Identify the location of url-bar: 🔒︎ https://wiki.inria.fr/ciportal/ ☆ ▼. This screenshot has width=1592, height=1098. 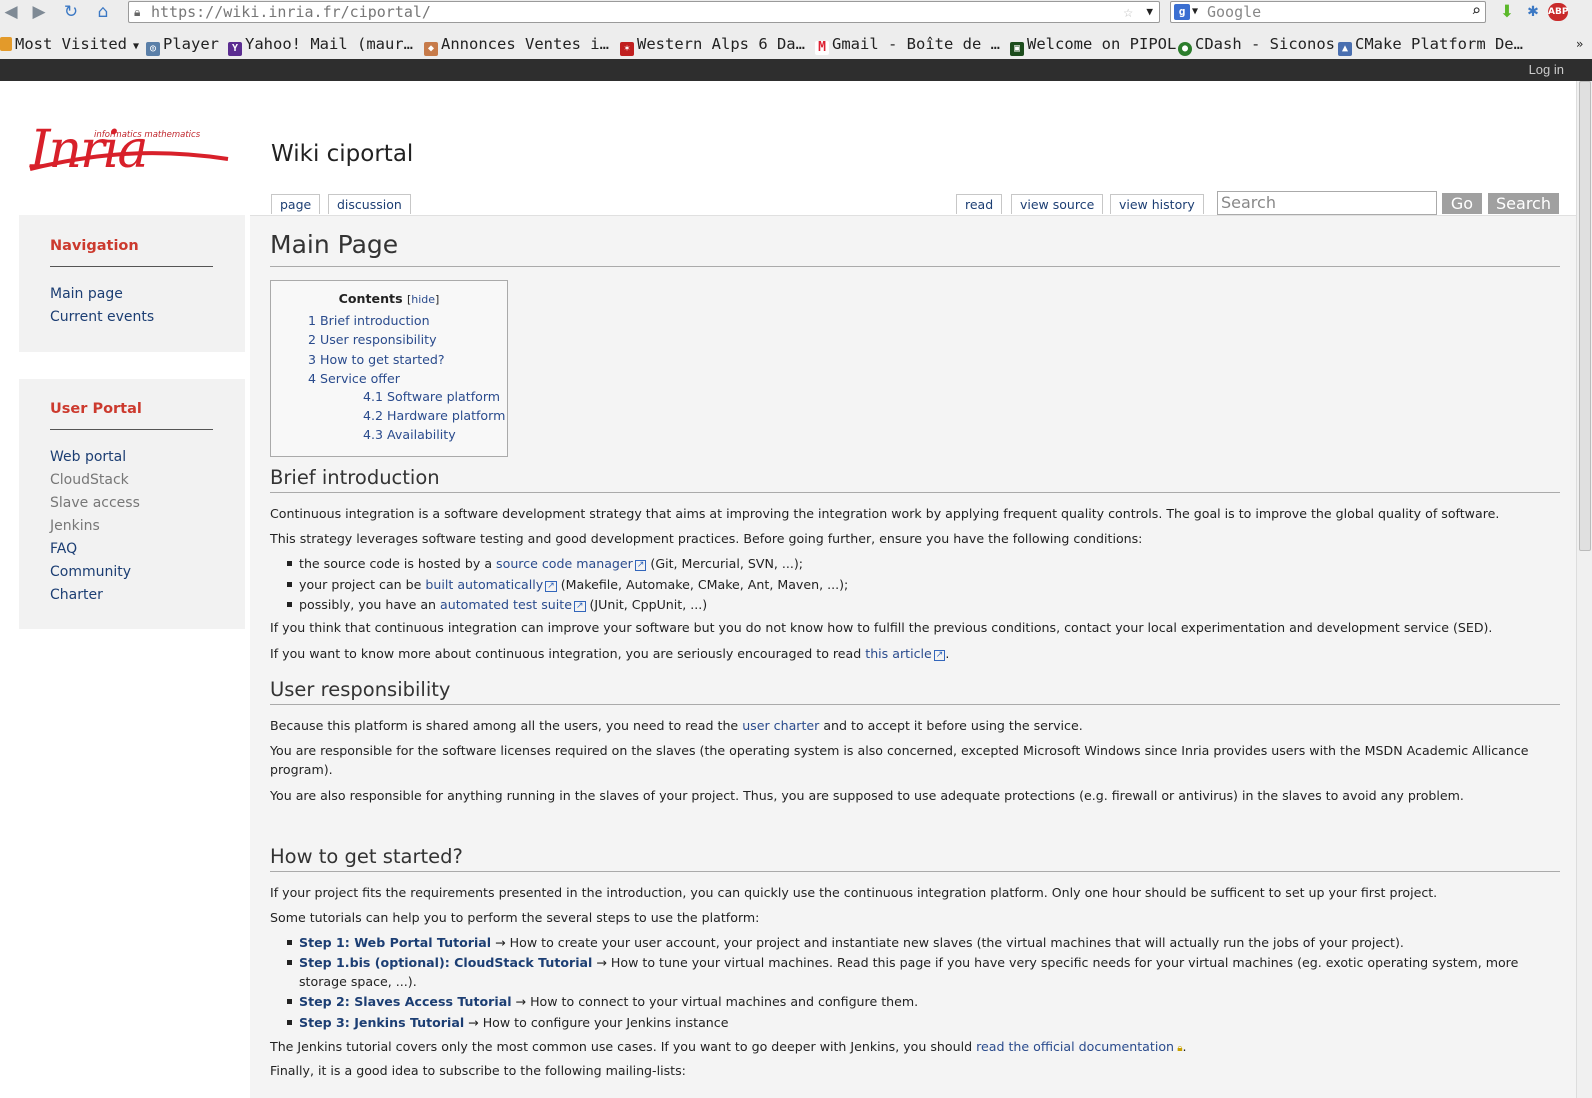
(644, 12).